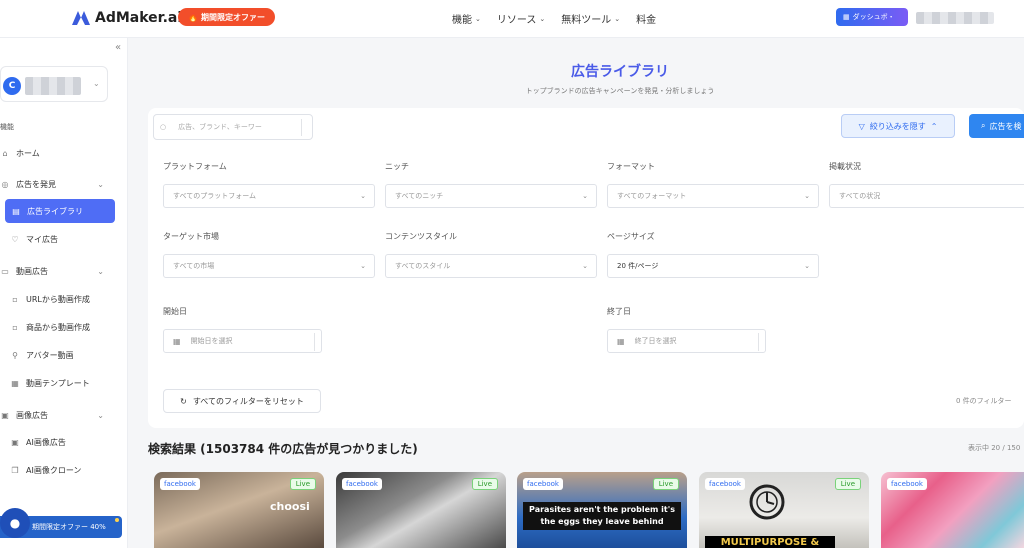  Describe the element at coordinates (872, 17) in the screenshot. I see `dashboard-button: ▦ ダッシュボ・` at that location.